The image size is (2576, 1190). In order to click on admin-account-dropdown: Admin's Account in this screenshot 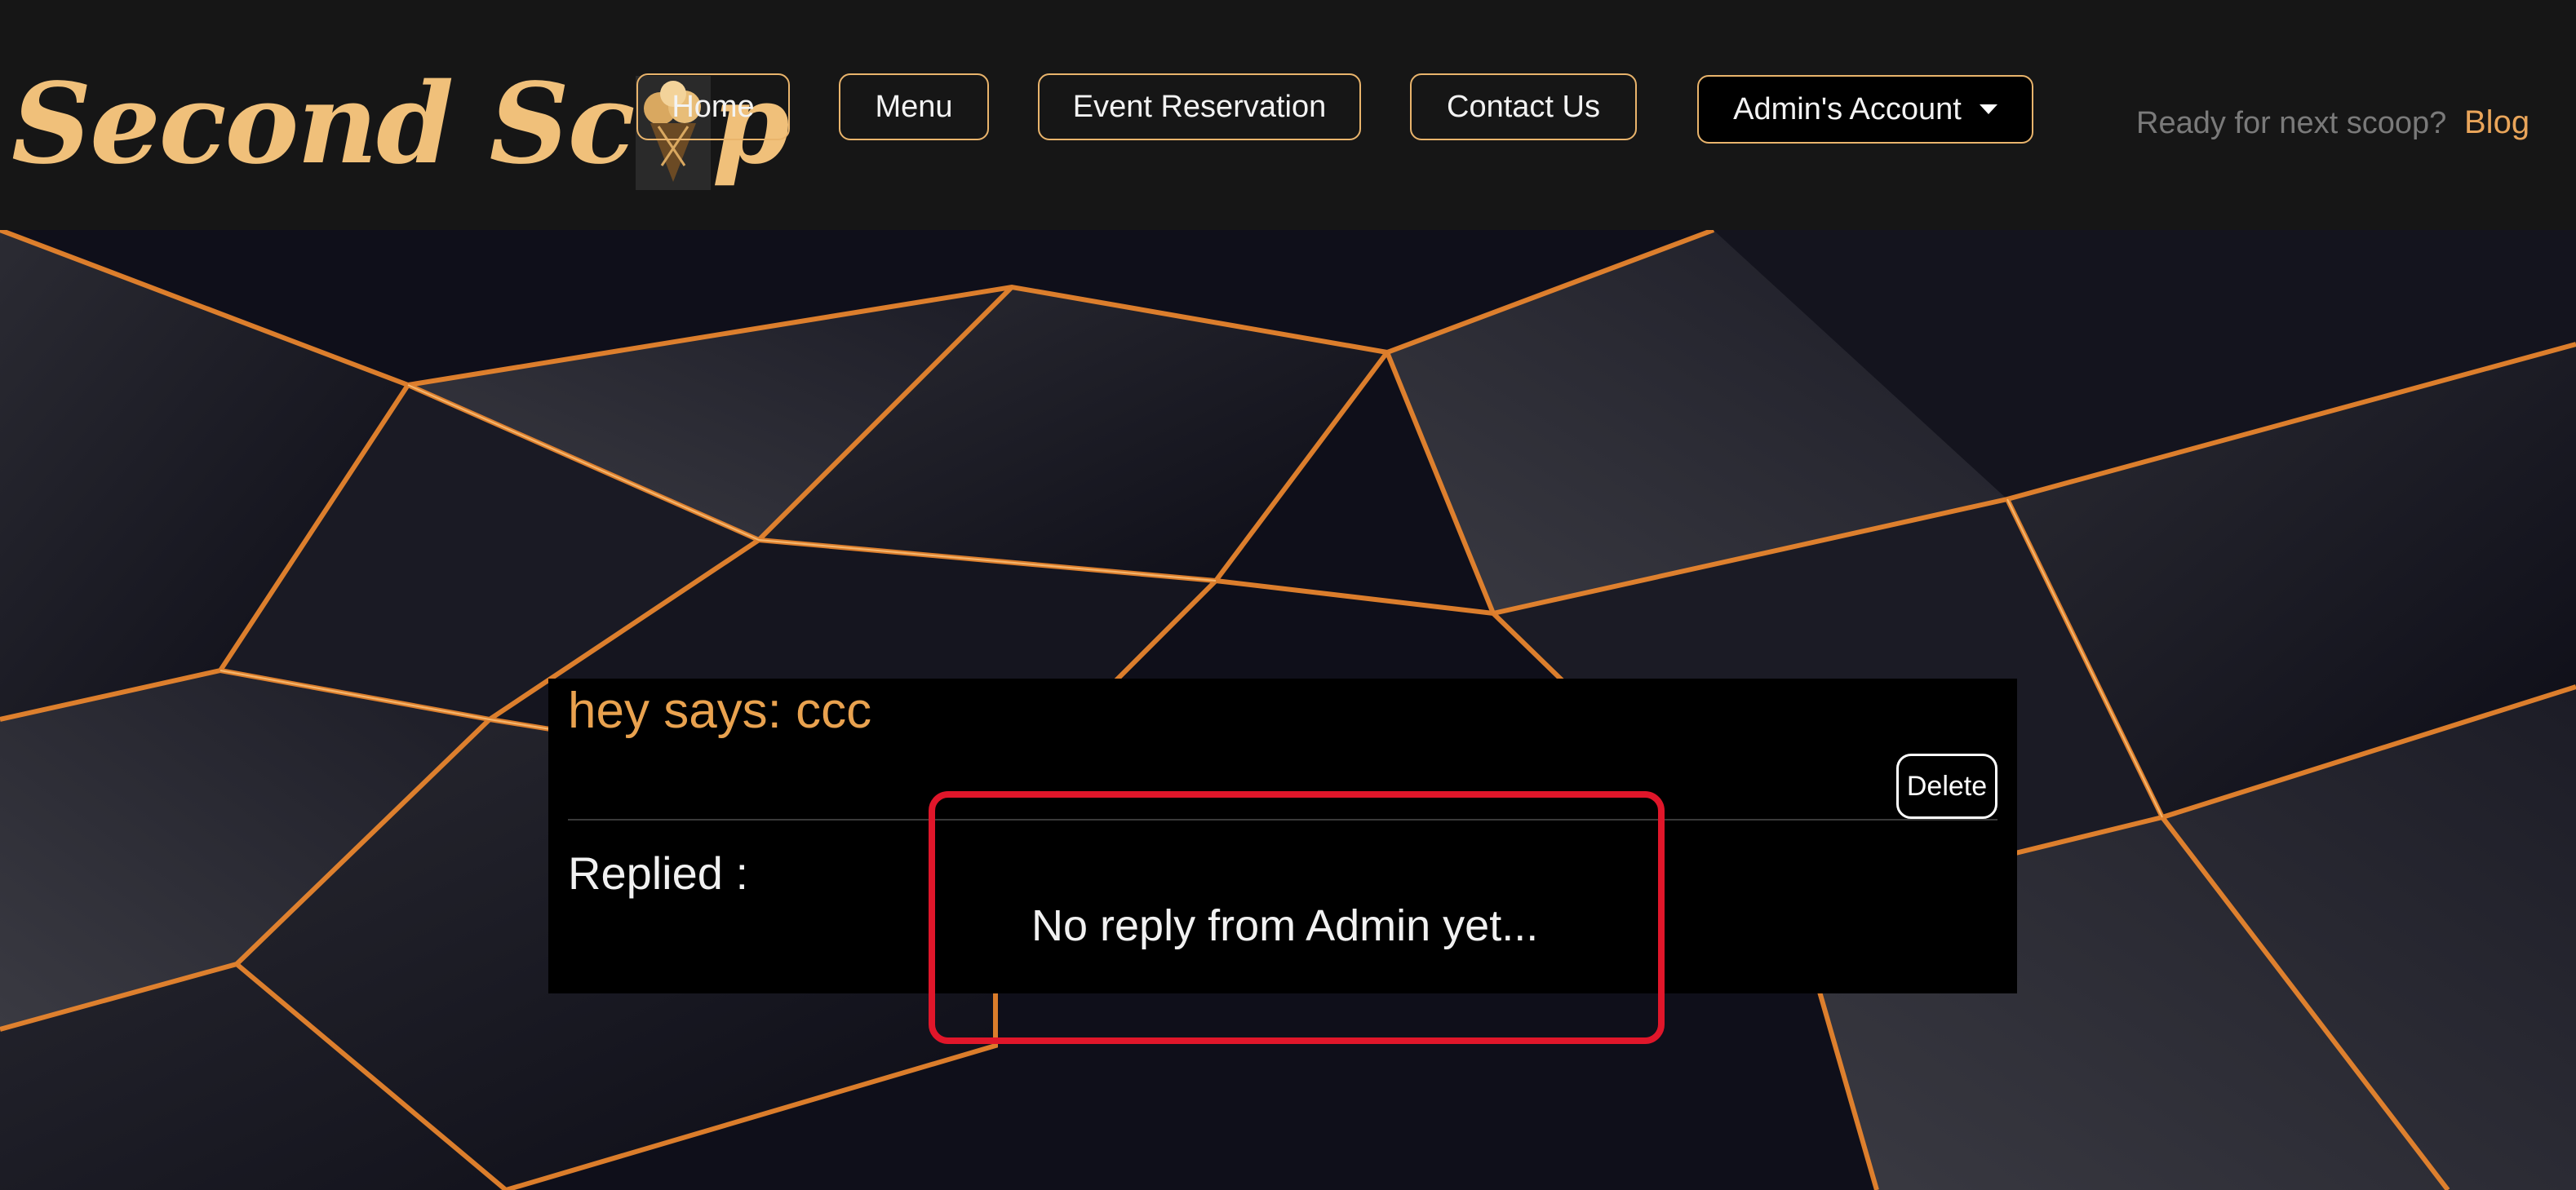, I will do `click(1865, 110)`.